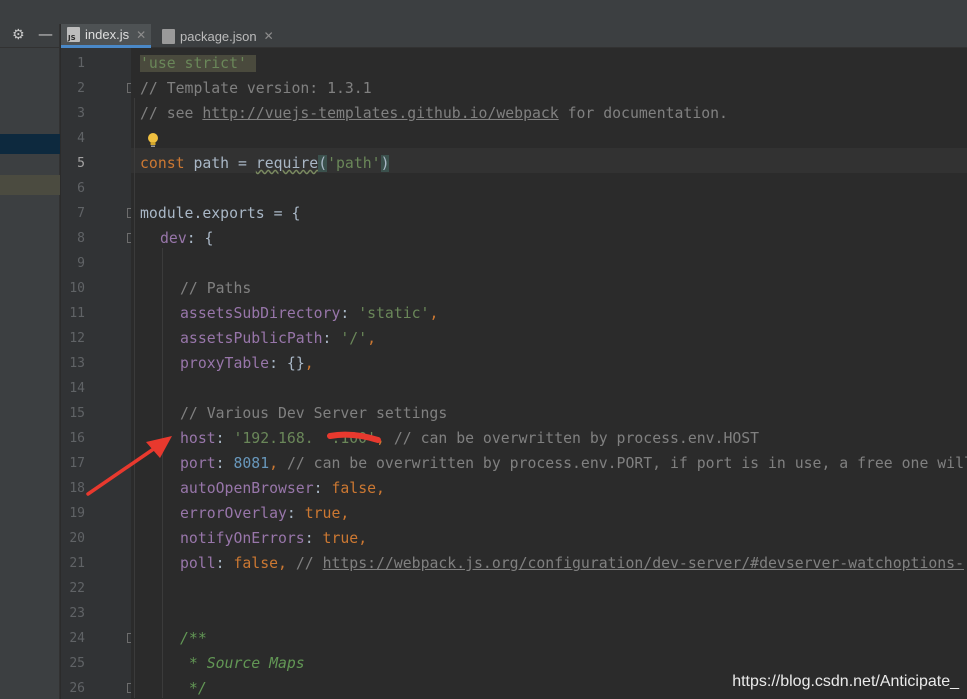 This screenshot has width=967, height=699. I want to click on line-number: 5, so click(81, 163).